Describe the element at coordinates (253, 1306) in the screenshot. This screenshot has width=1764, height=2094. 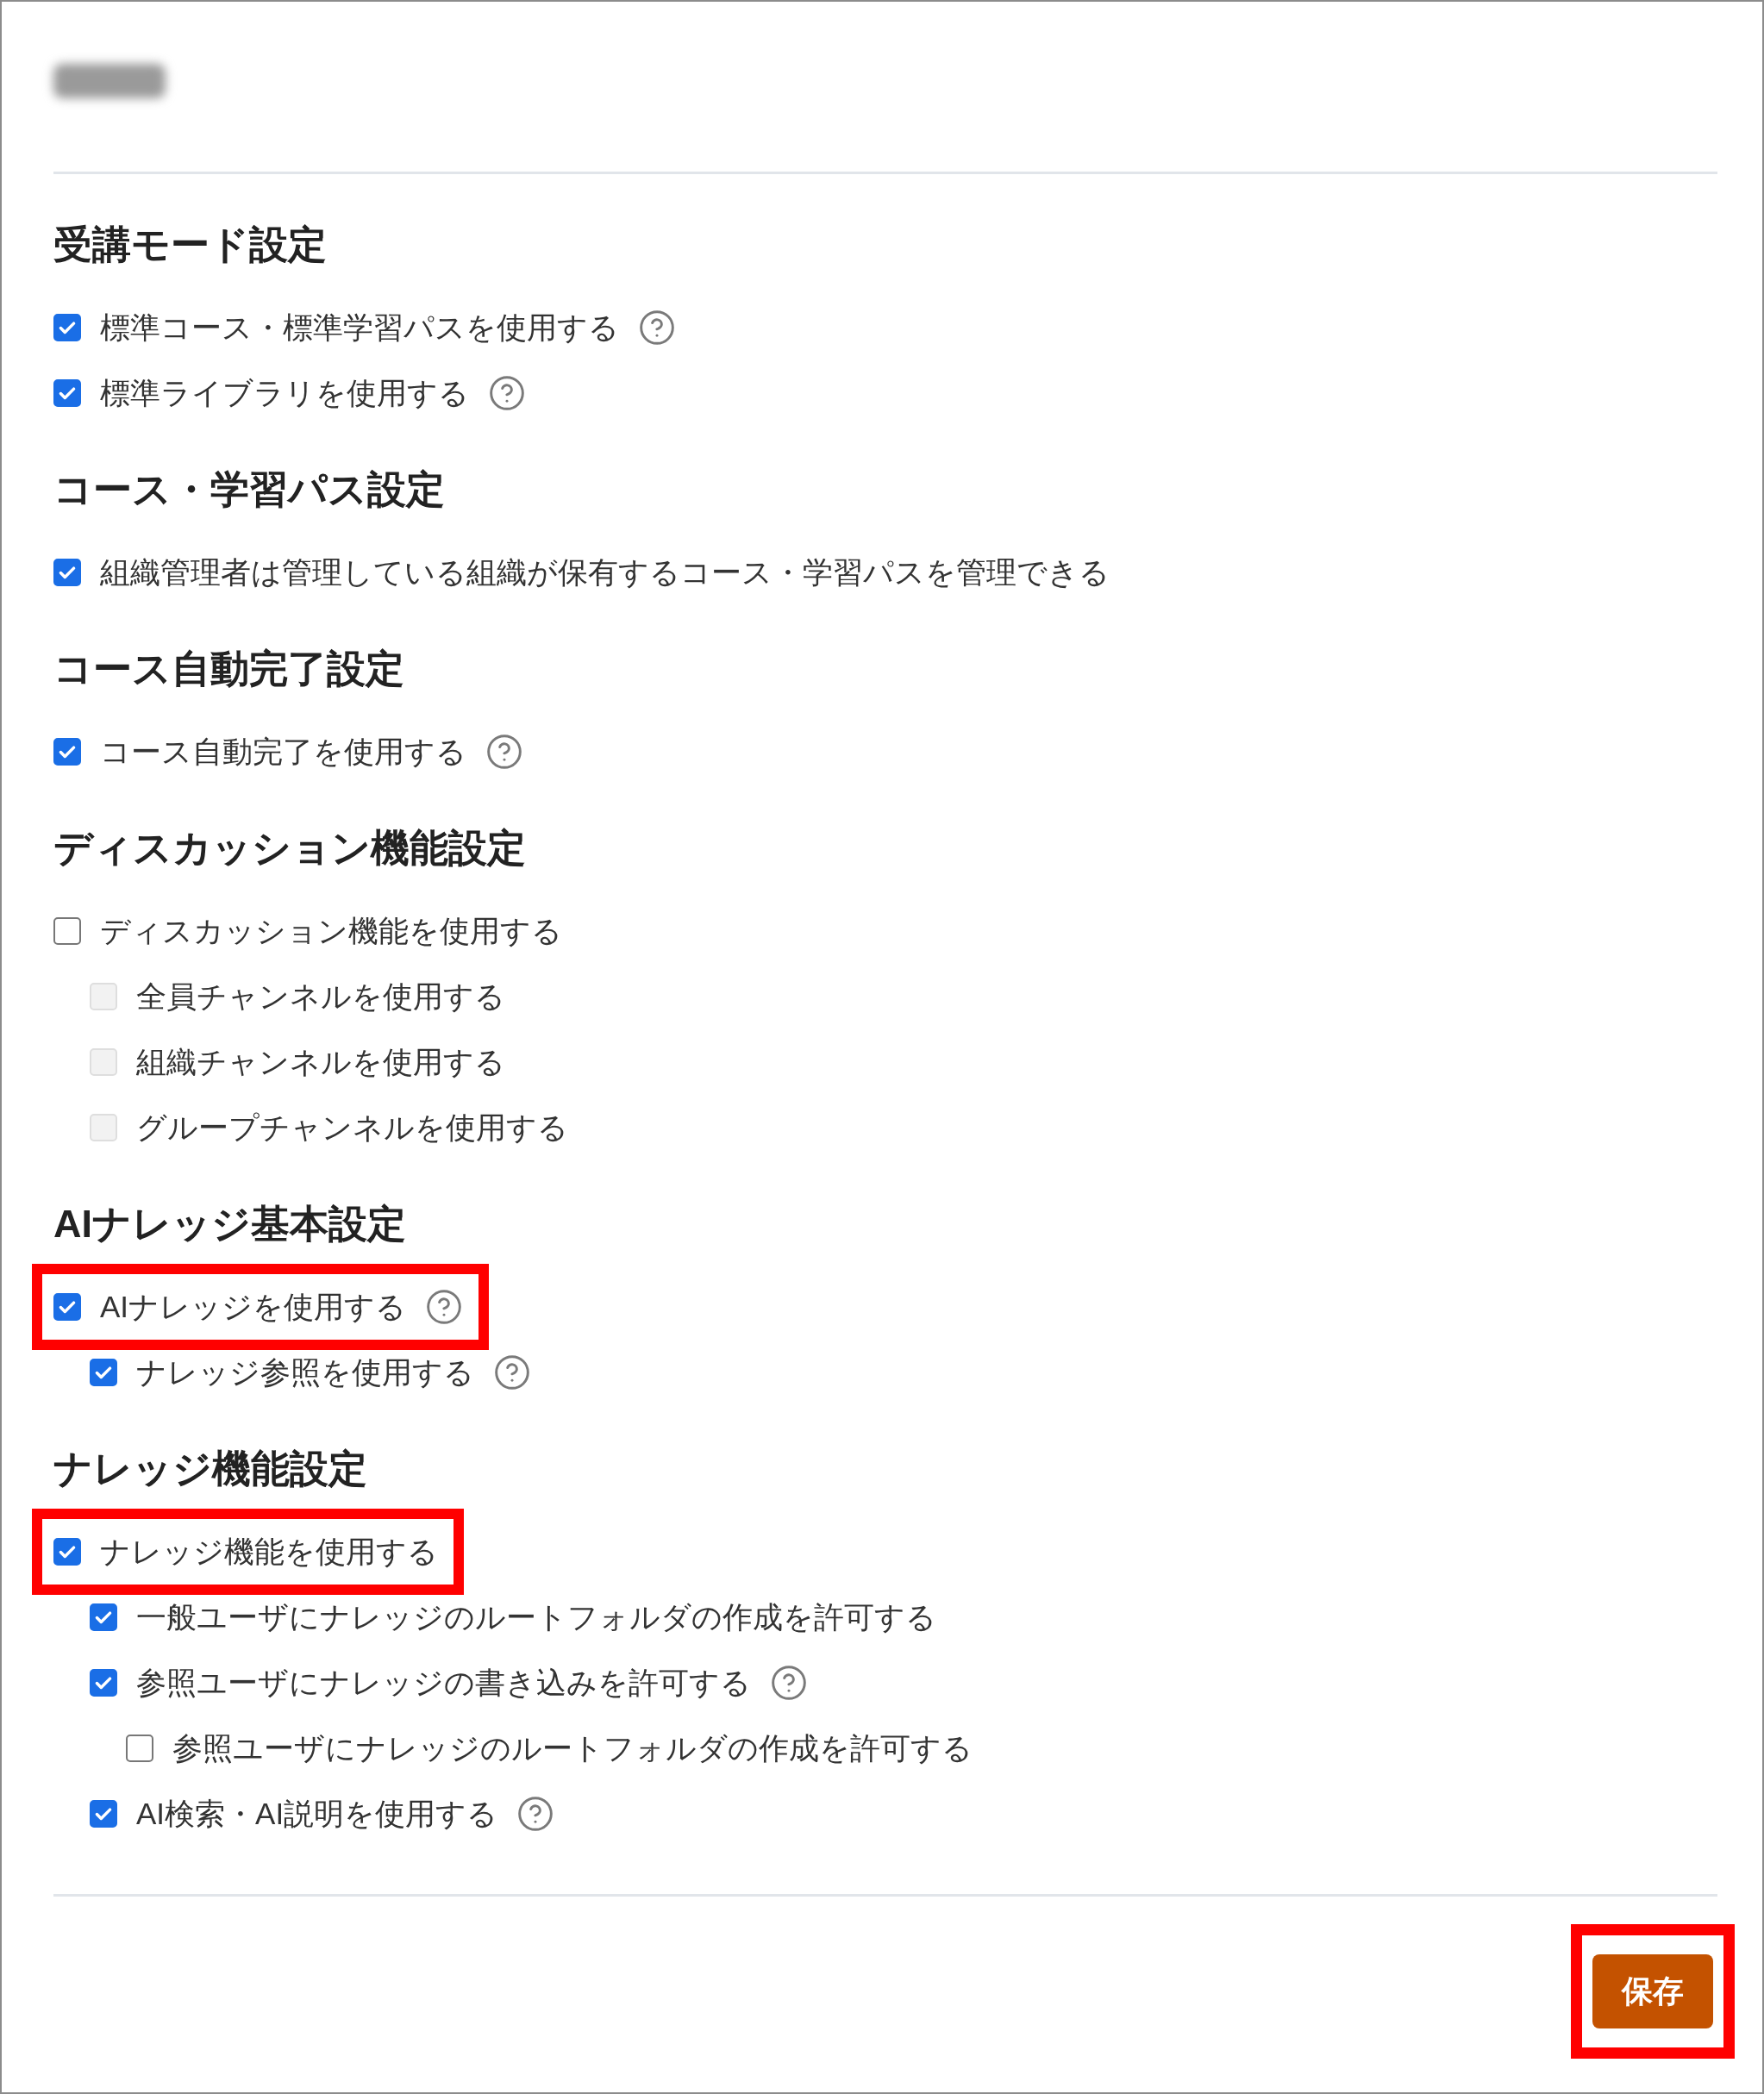
I see `option-label: AIナレッジを使用する` at that location.